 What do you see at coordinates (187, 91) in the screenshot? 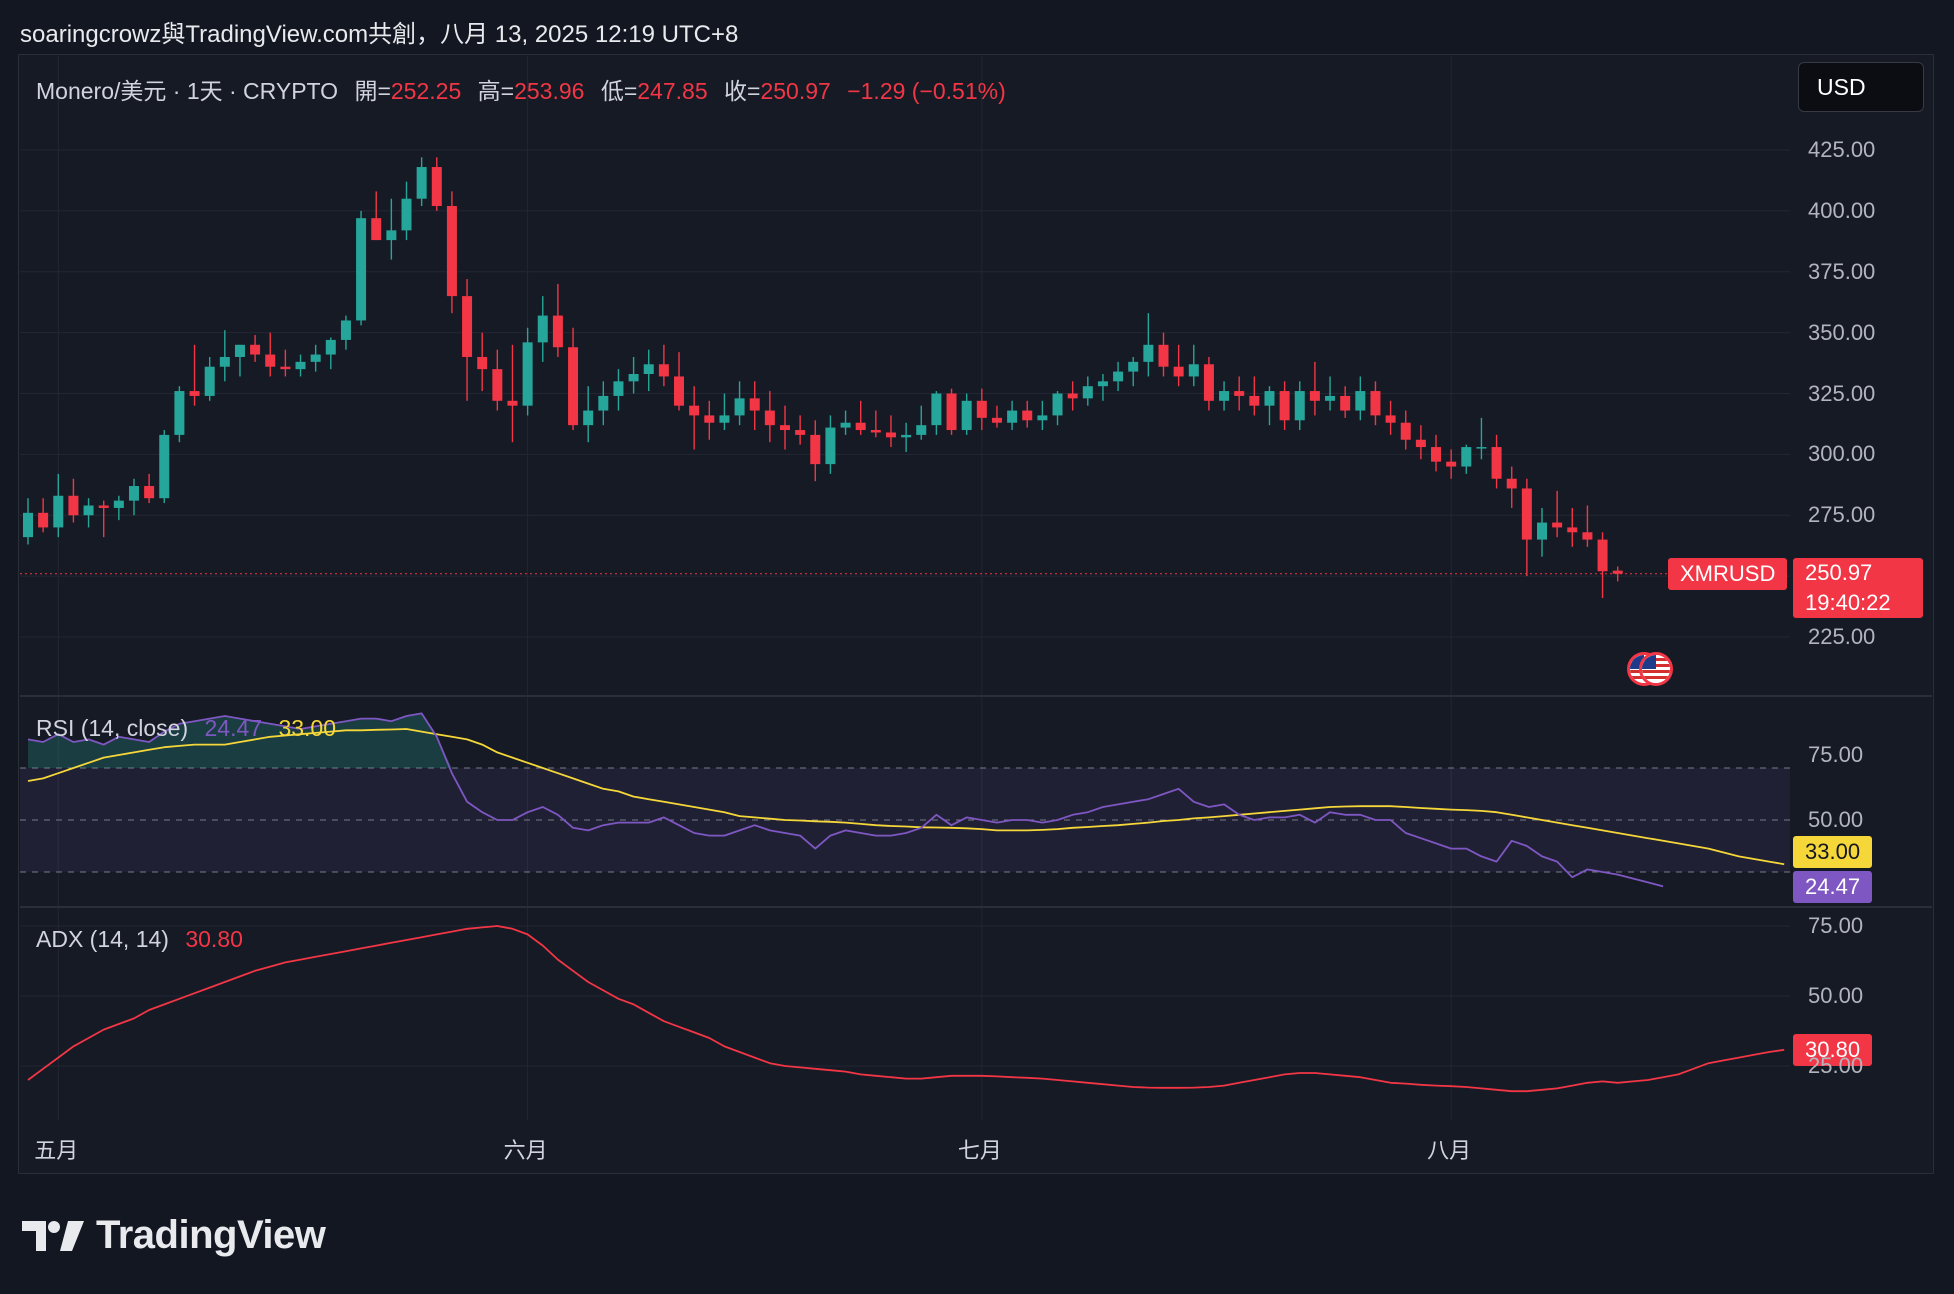
I see `symbol-name: Monero/美元 · 1天 · CRYPTO` at bounding box center [187, 91].